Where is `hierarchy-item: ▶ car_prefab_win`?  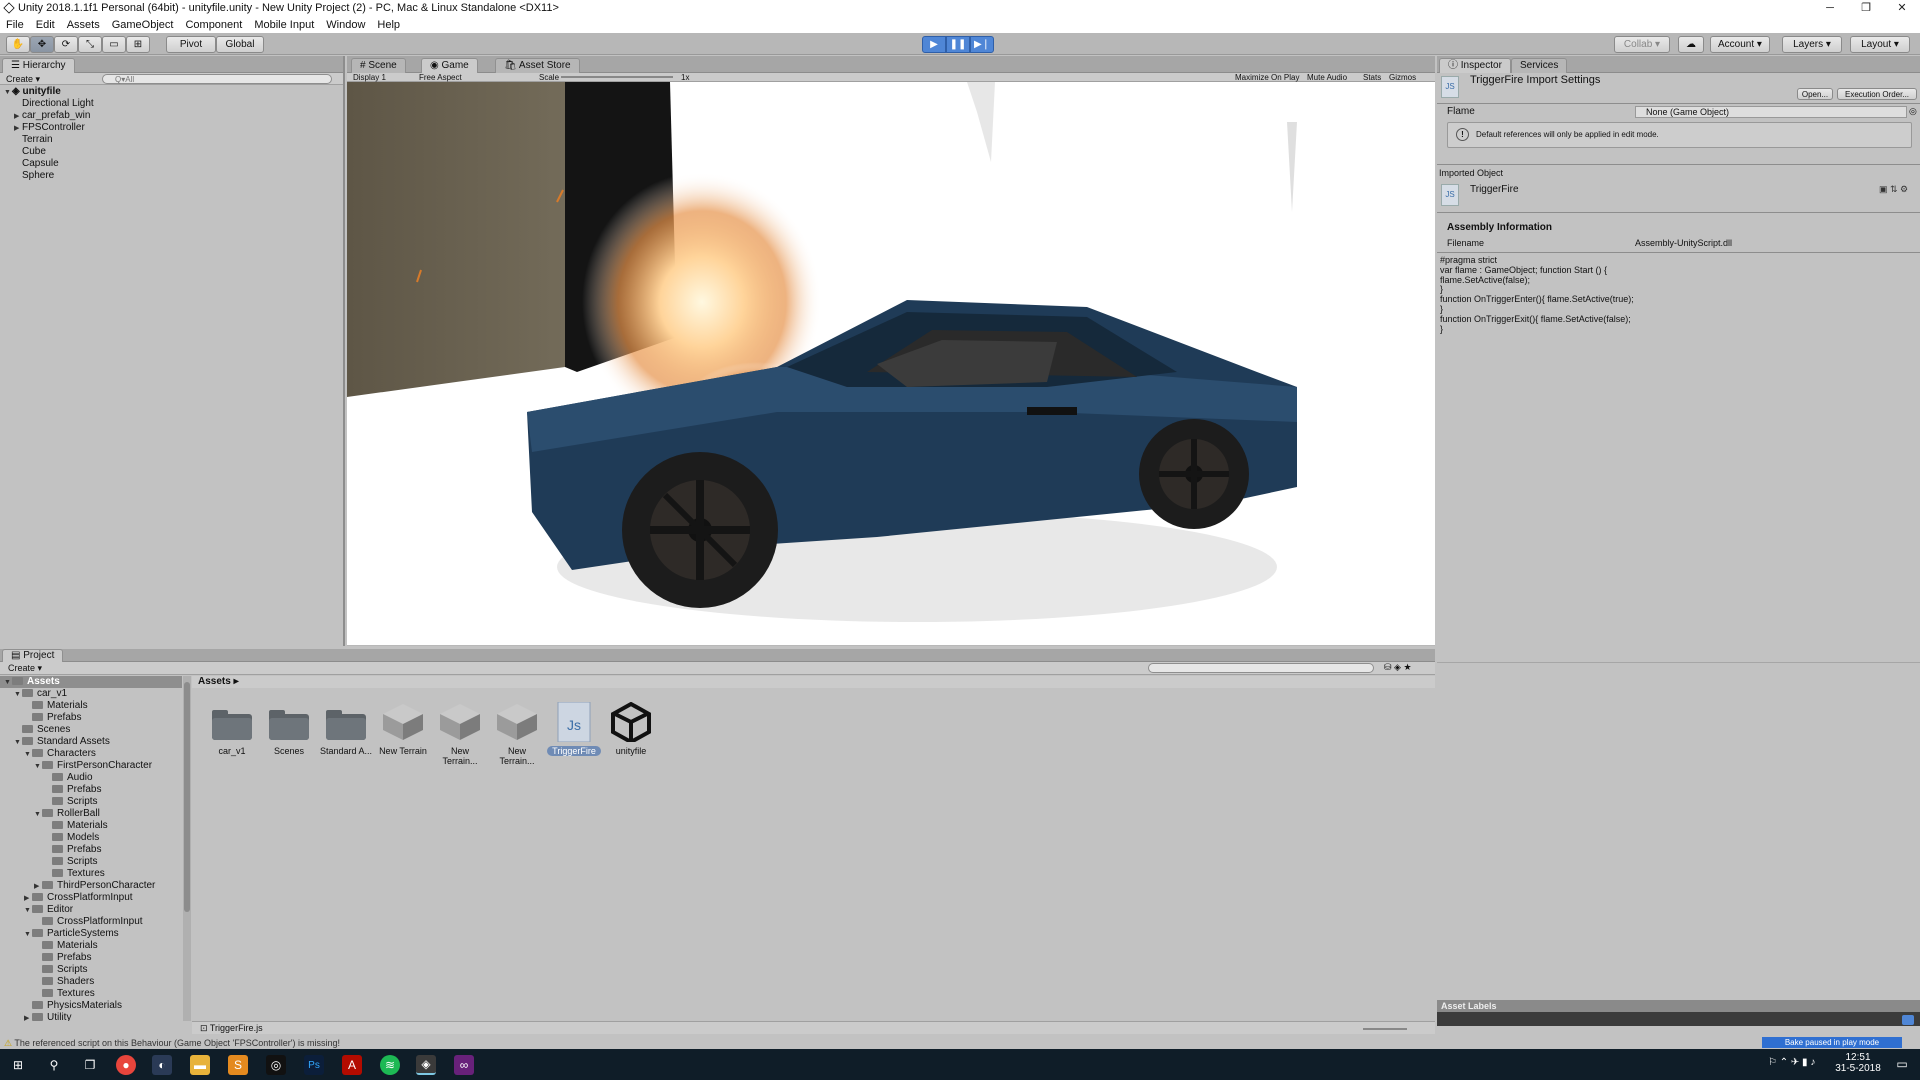 hierarchy-item: ▶ car_prefab_win is located at coordinates (172, 116).